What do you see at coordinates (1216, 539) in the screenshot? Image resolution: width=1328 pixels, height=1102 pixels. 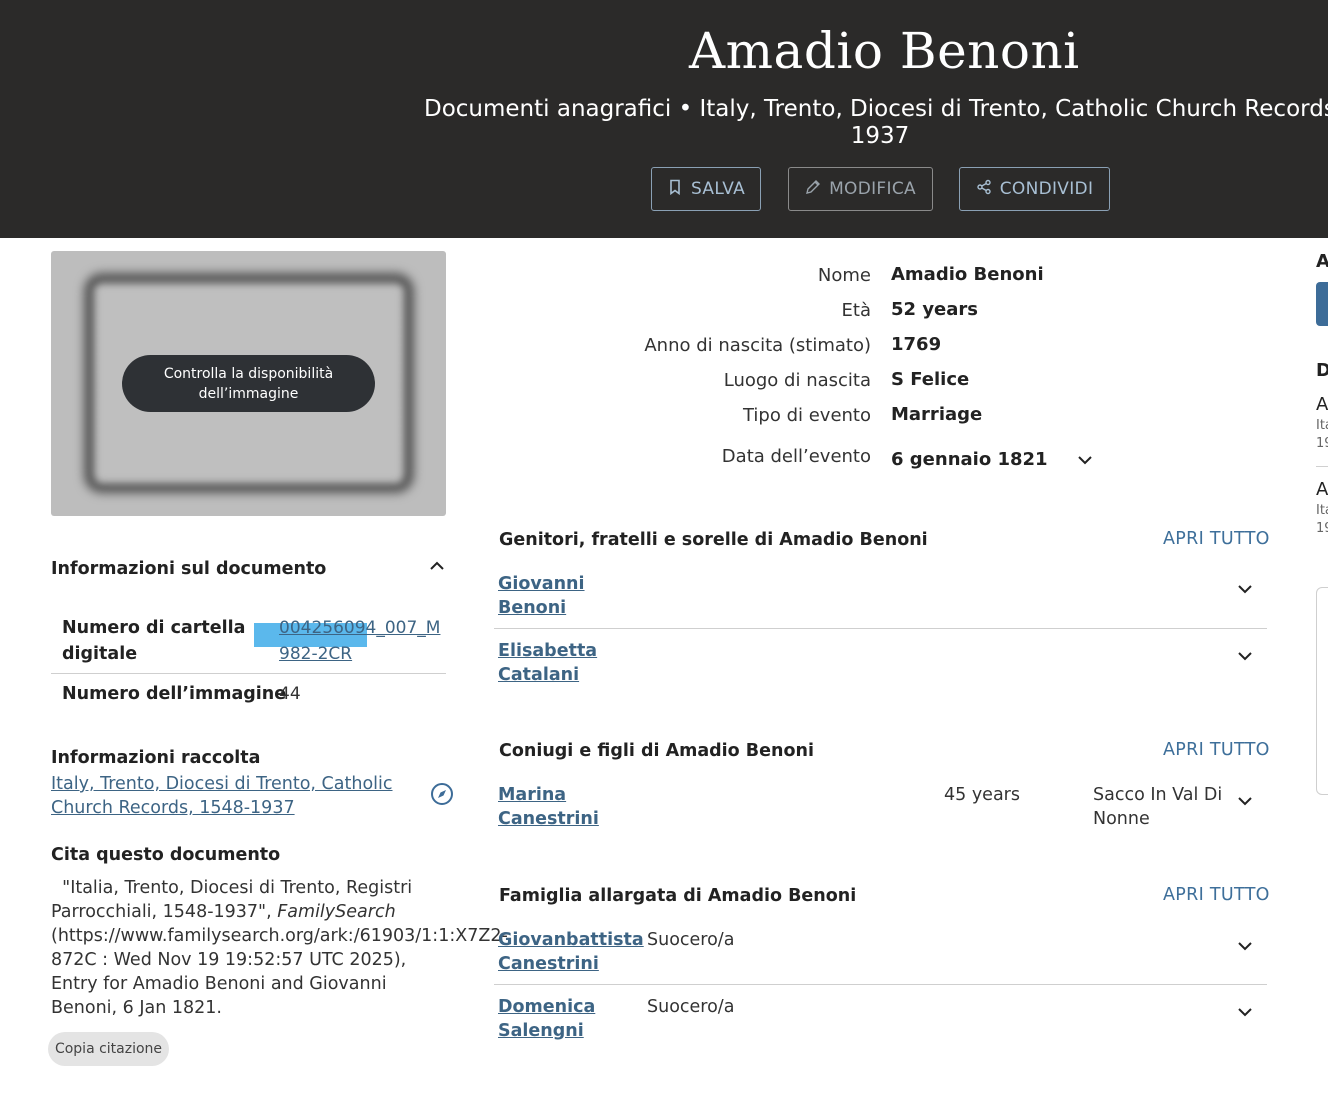 I see `parents-open-all-link: APRI TUTTO` at bounding box center [1216, 539].